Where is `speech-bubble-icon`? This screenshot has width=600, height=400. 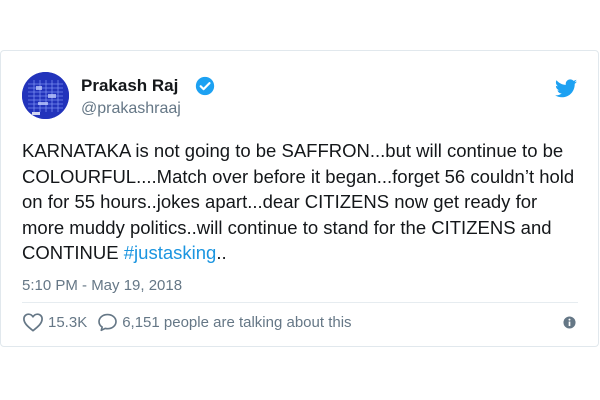
speech-bubble-icon is located at coordinates (108, 322).